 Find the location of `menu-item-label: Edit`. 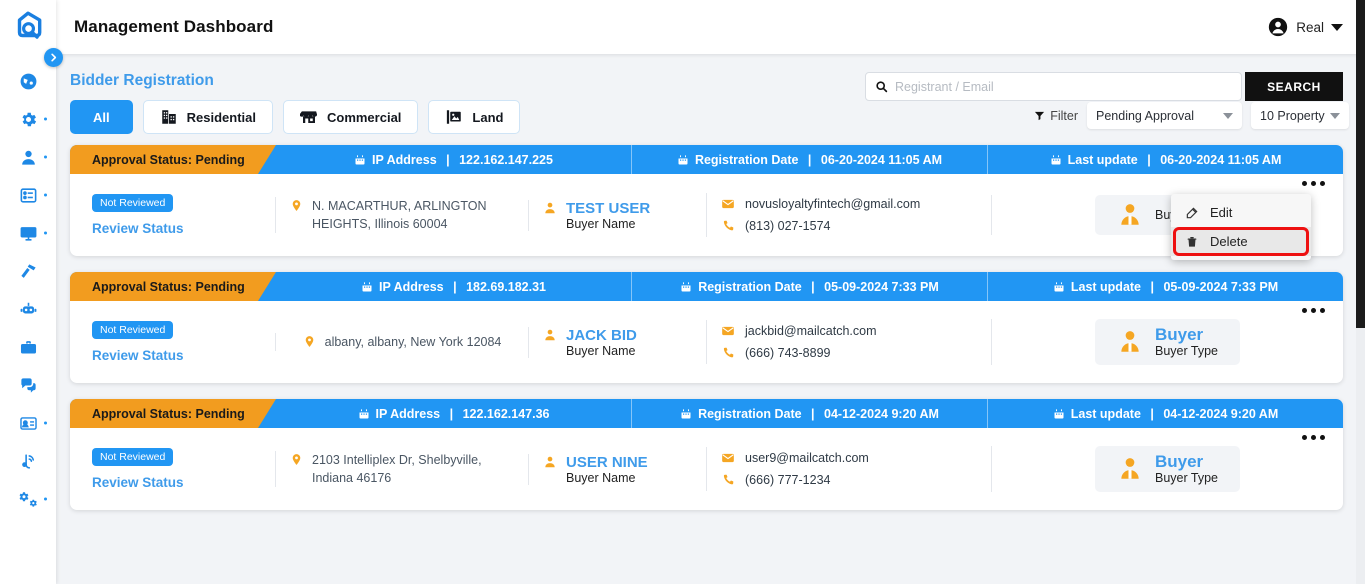

menu-item-label: Edit is located at coordinates (1221, 212).